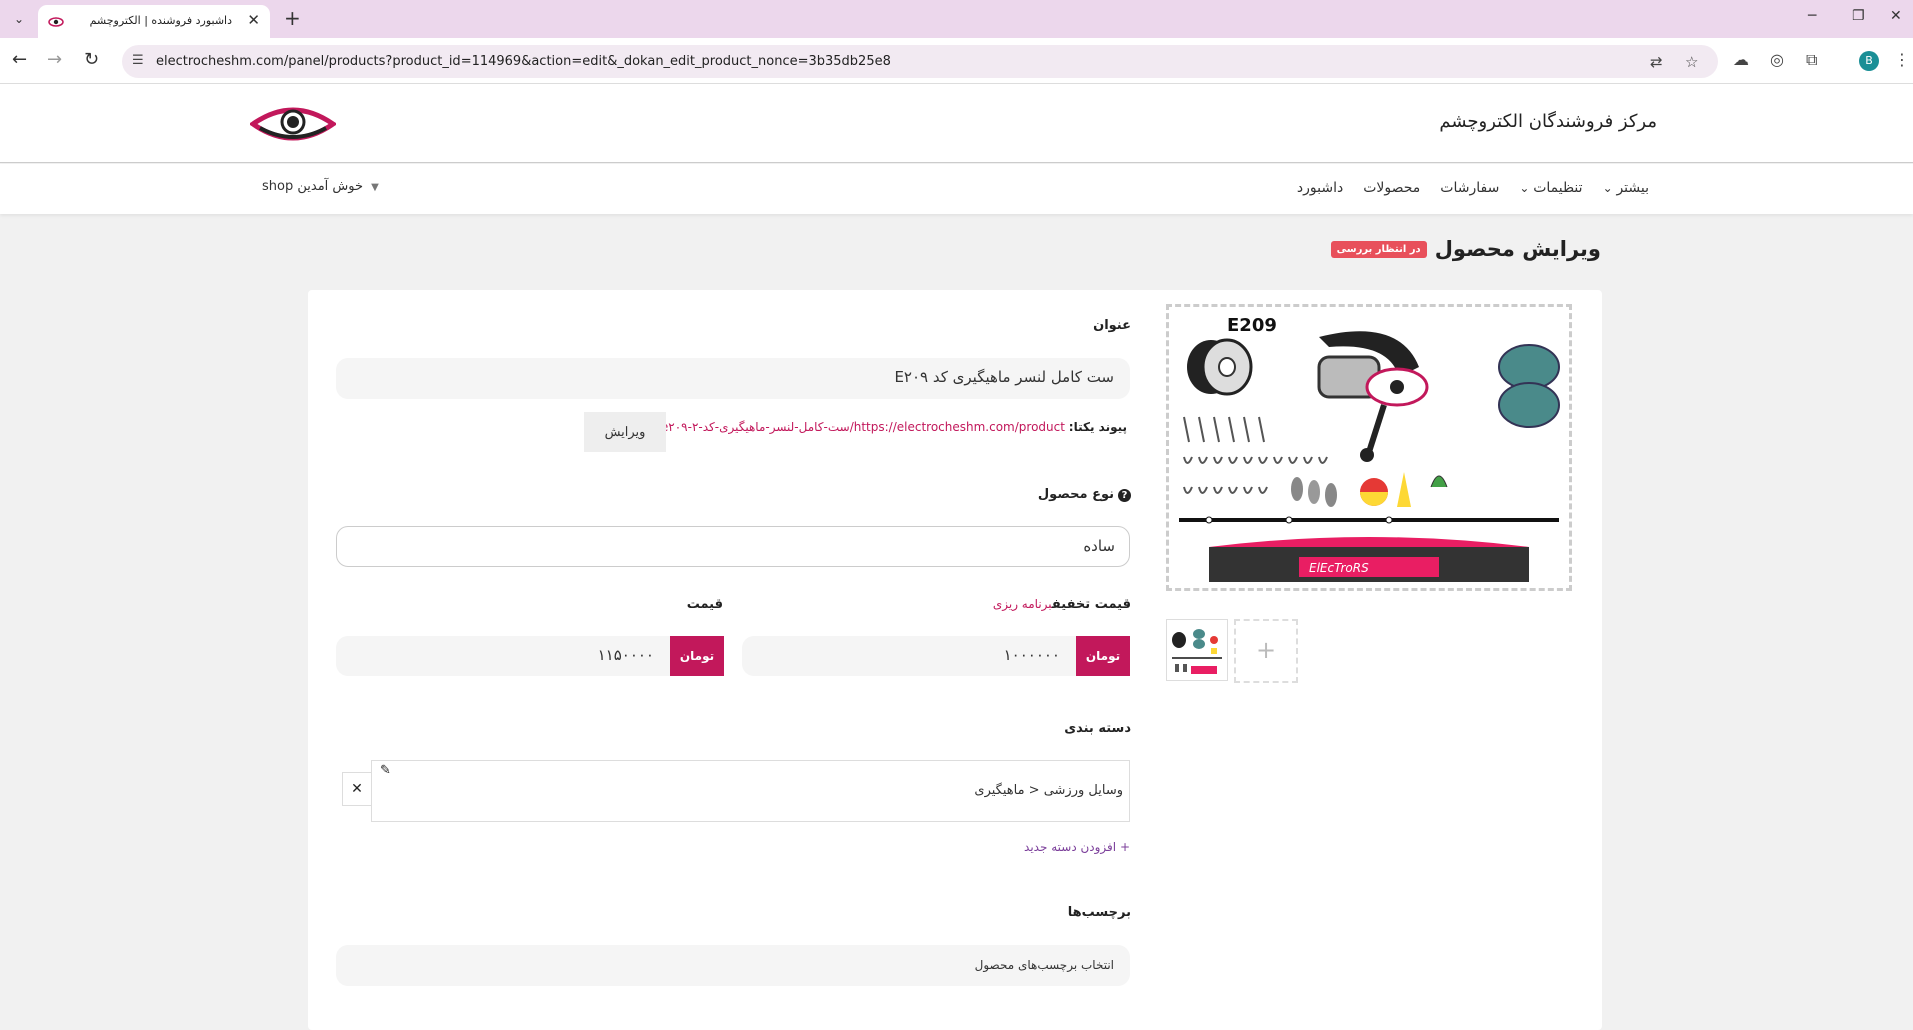  Describe the element at coordinates (1097, 728) in the screenshot. I see `category-label: دسته بندی` at that location.